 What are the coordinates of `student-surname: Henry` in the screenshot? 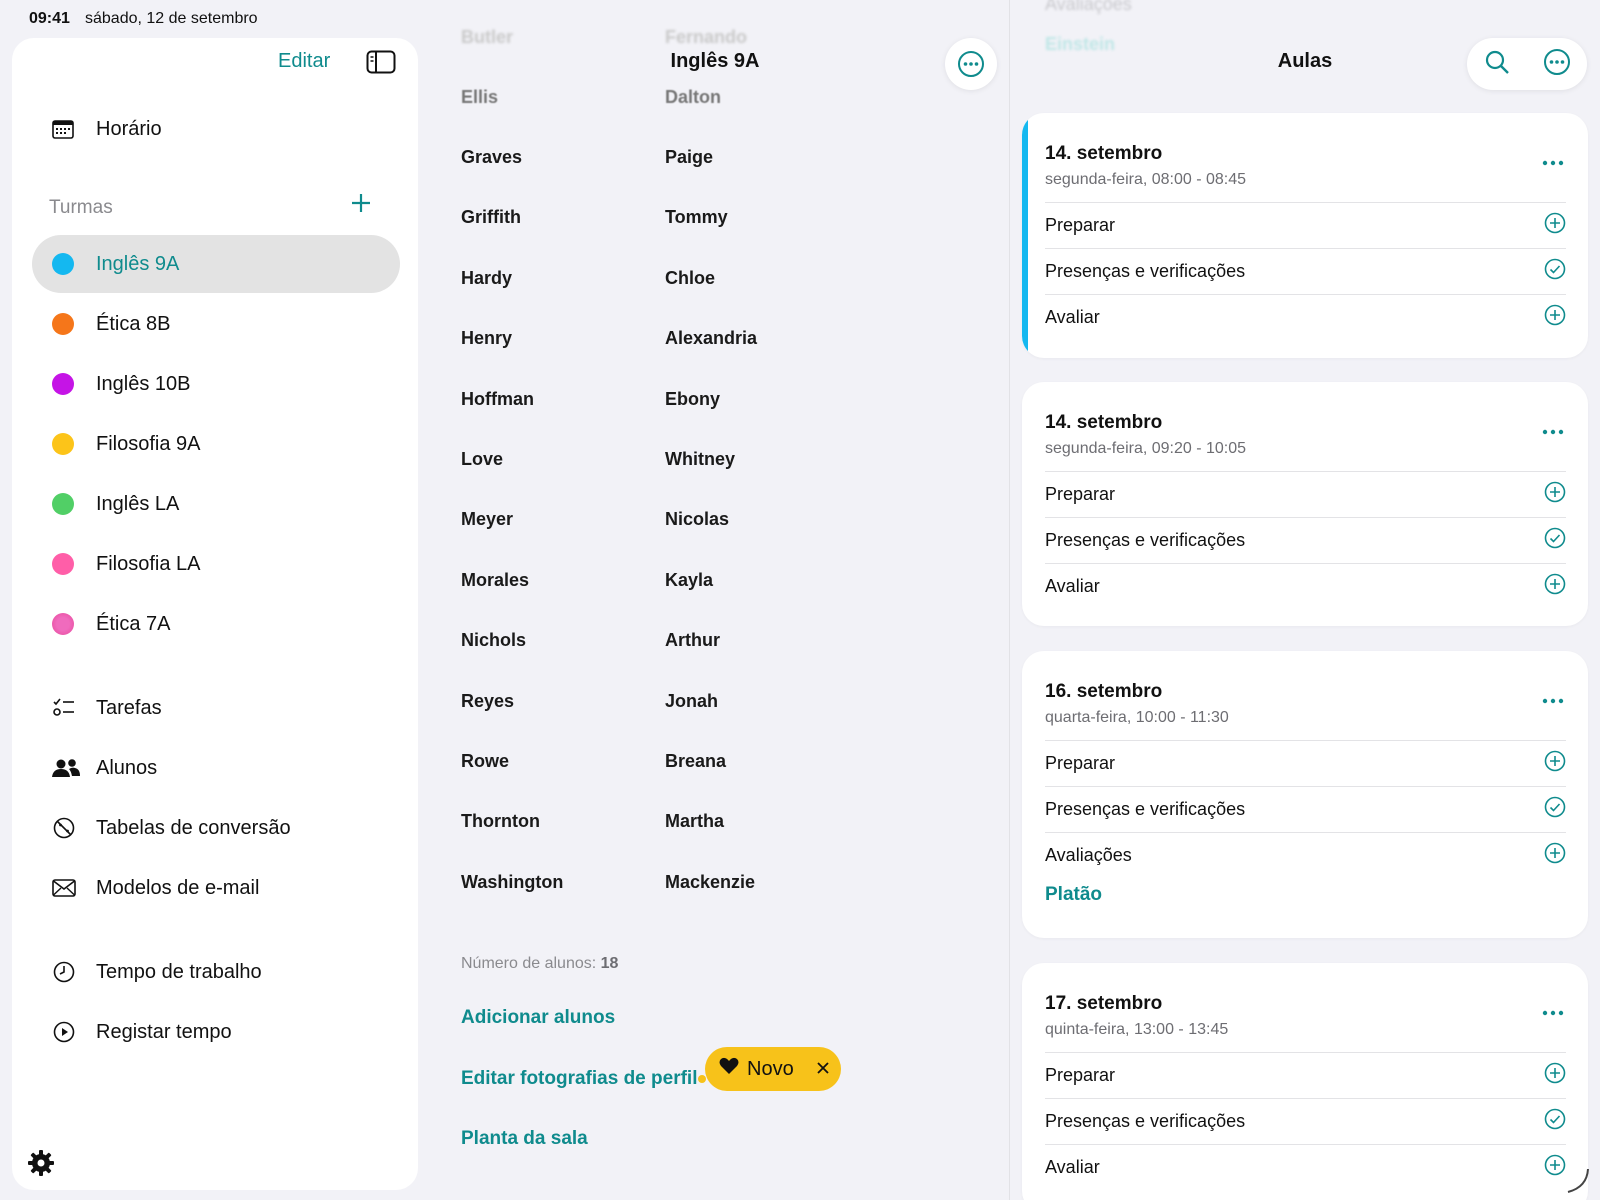 It's located at (486, 338).